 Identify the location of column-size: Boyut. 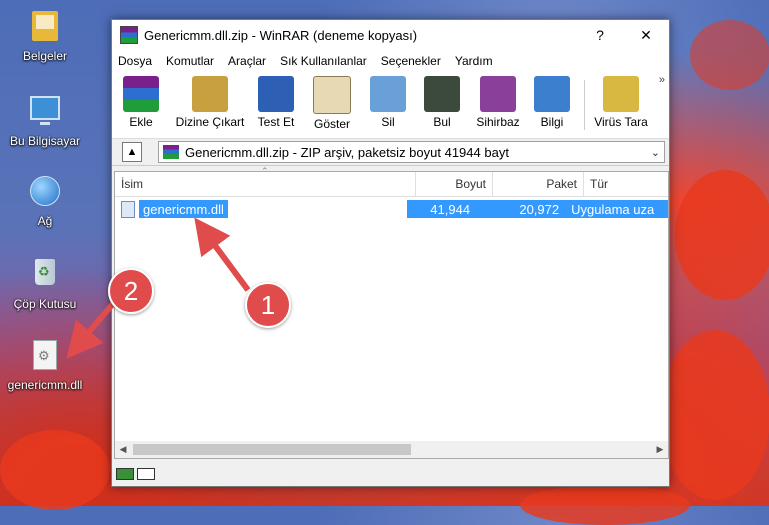
(454, 184).